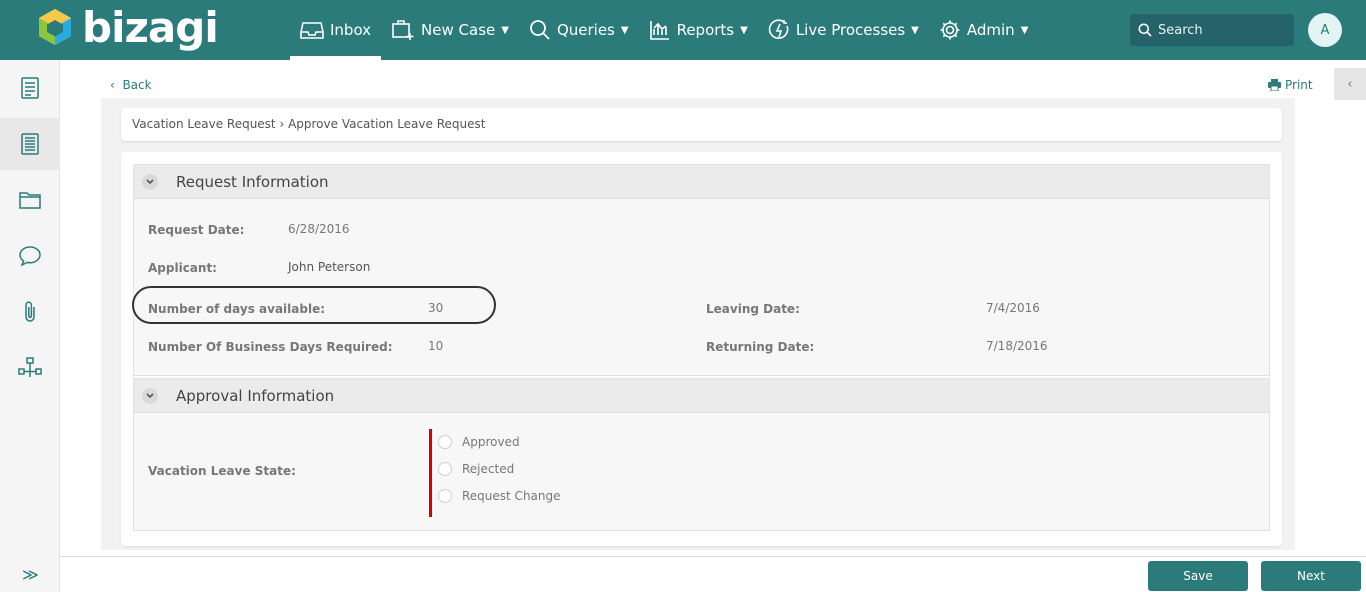 The width and height of the screenshot is (1366, 592). I want to click on search-box, so click(1212, 30).